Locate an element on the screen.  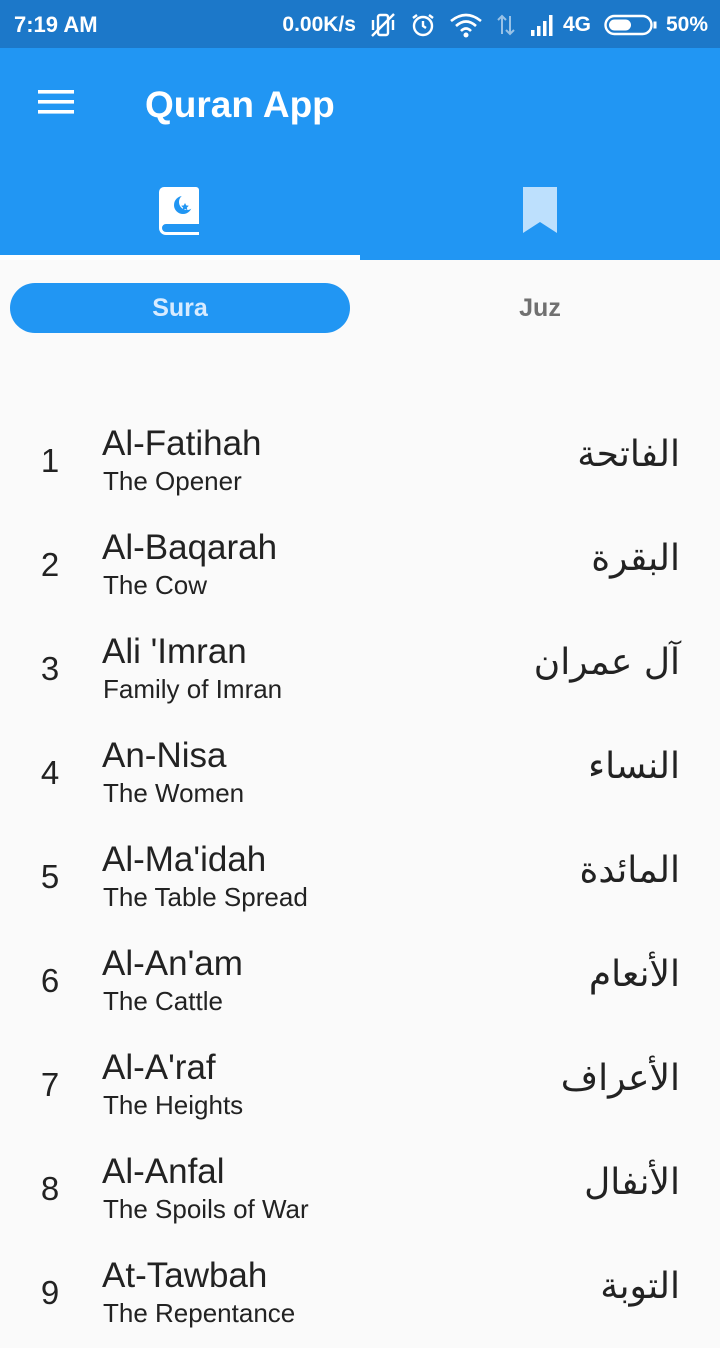
sura-name: At-Tawbah is located at coordinates (185, 1275).